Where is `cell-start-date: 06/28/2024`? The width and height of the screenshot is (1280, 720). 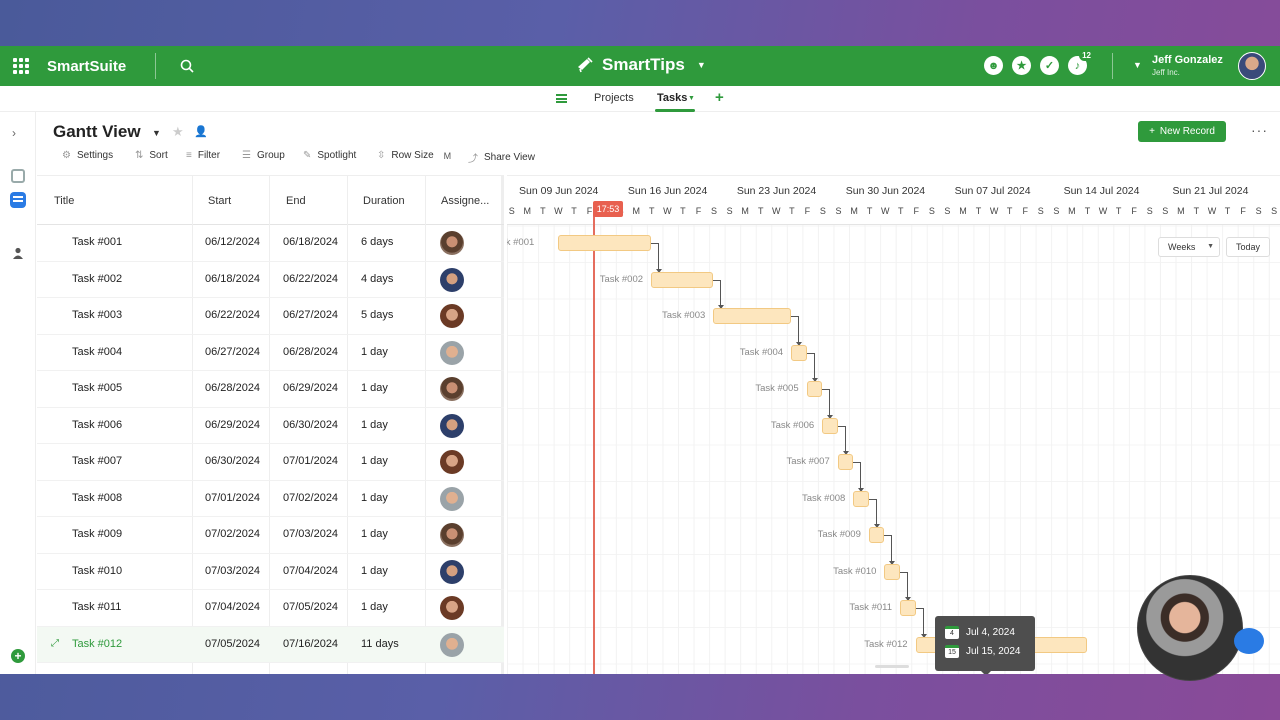
cell-start-date: 06/28/2024 is located at coordinates (232, 388).